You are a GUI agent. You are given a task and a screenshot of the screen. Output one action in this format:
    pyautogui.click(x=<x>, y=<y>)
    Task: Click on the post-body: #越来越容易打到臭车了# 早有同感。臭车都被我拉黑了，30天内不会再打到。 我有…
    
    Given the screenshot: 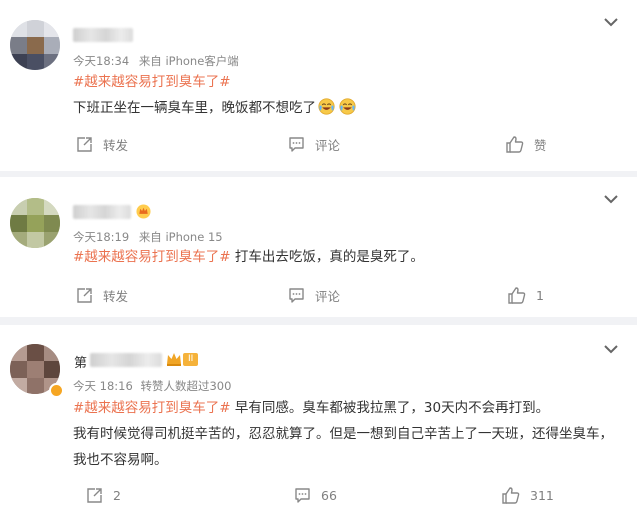 What is the action you would take?
    pyautogui.click(x=345, y=434)
    